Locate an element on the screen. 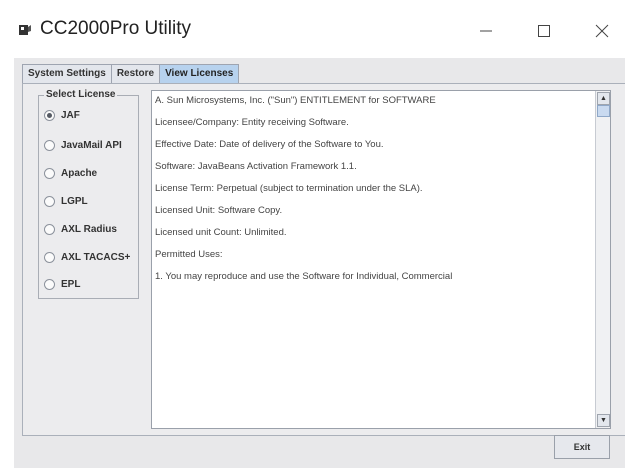 Image resolution: width=625 pixels, height=468 pixels. group-legend: Select License is located at coordinates (81, 94).